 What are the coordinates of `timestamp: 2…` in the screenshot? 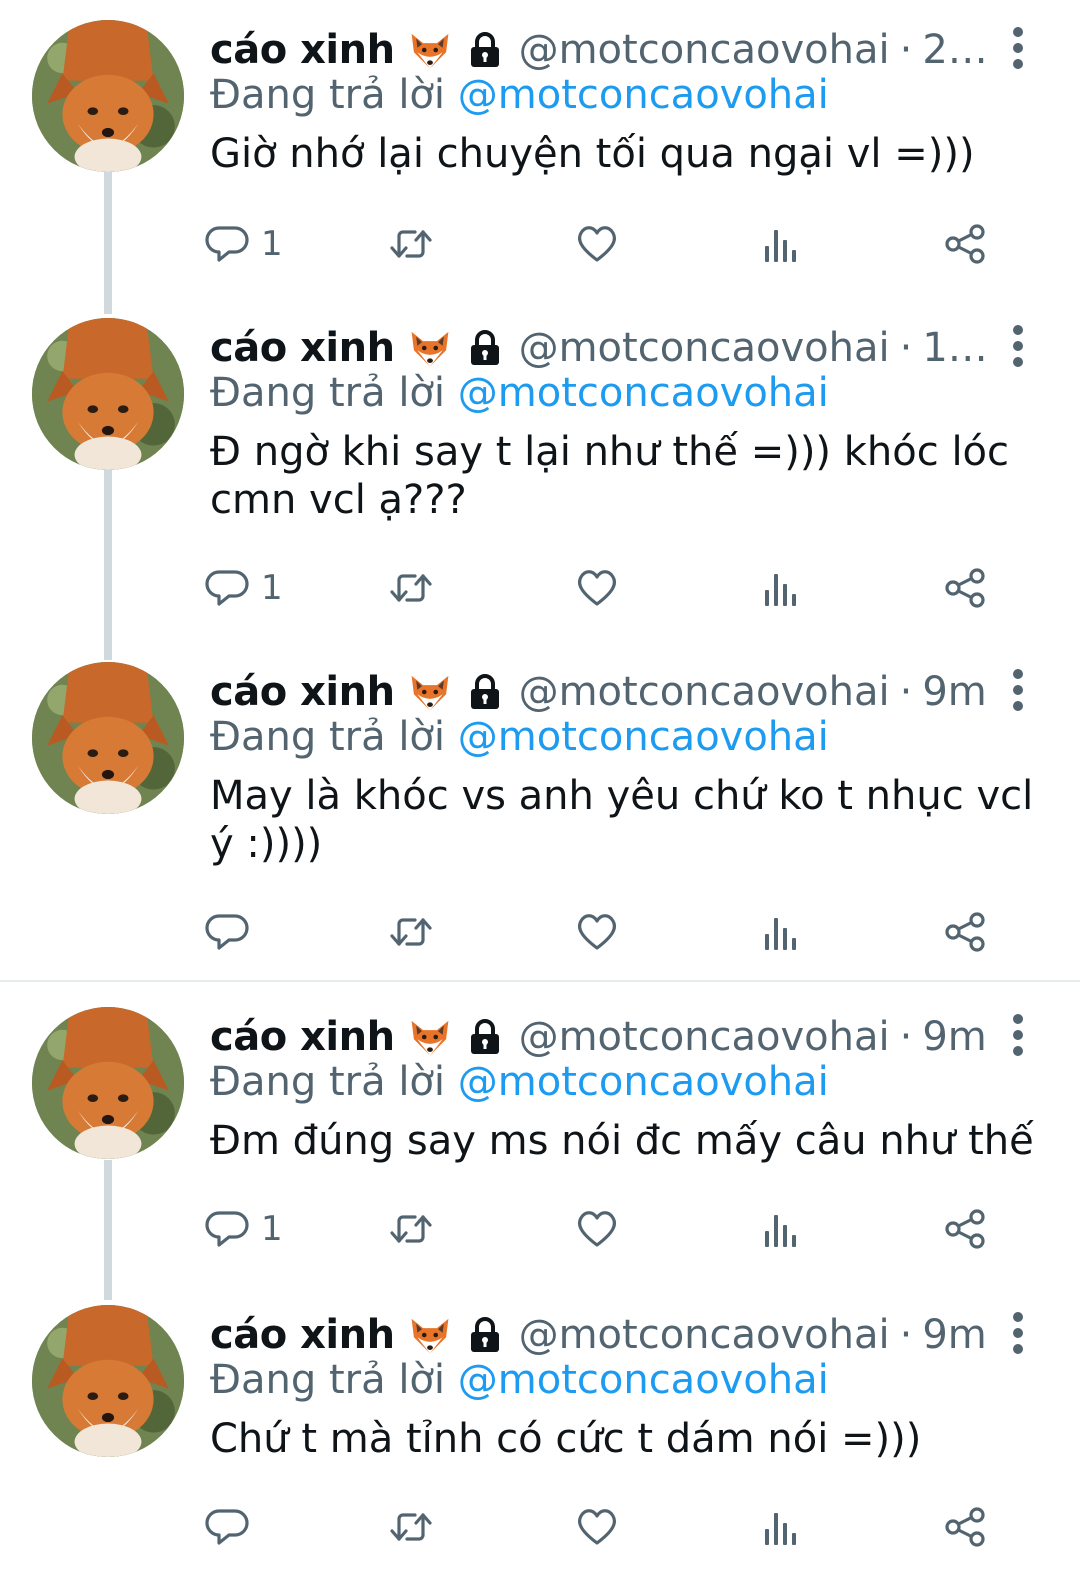 It's located at (954, 50).